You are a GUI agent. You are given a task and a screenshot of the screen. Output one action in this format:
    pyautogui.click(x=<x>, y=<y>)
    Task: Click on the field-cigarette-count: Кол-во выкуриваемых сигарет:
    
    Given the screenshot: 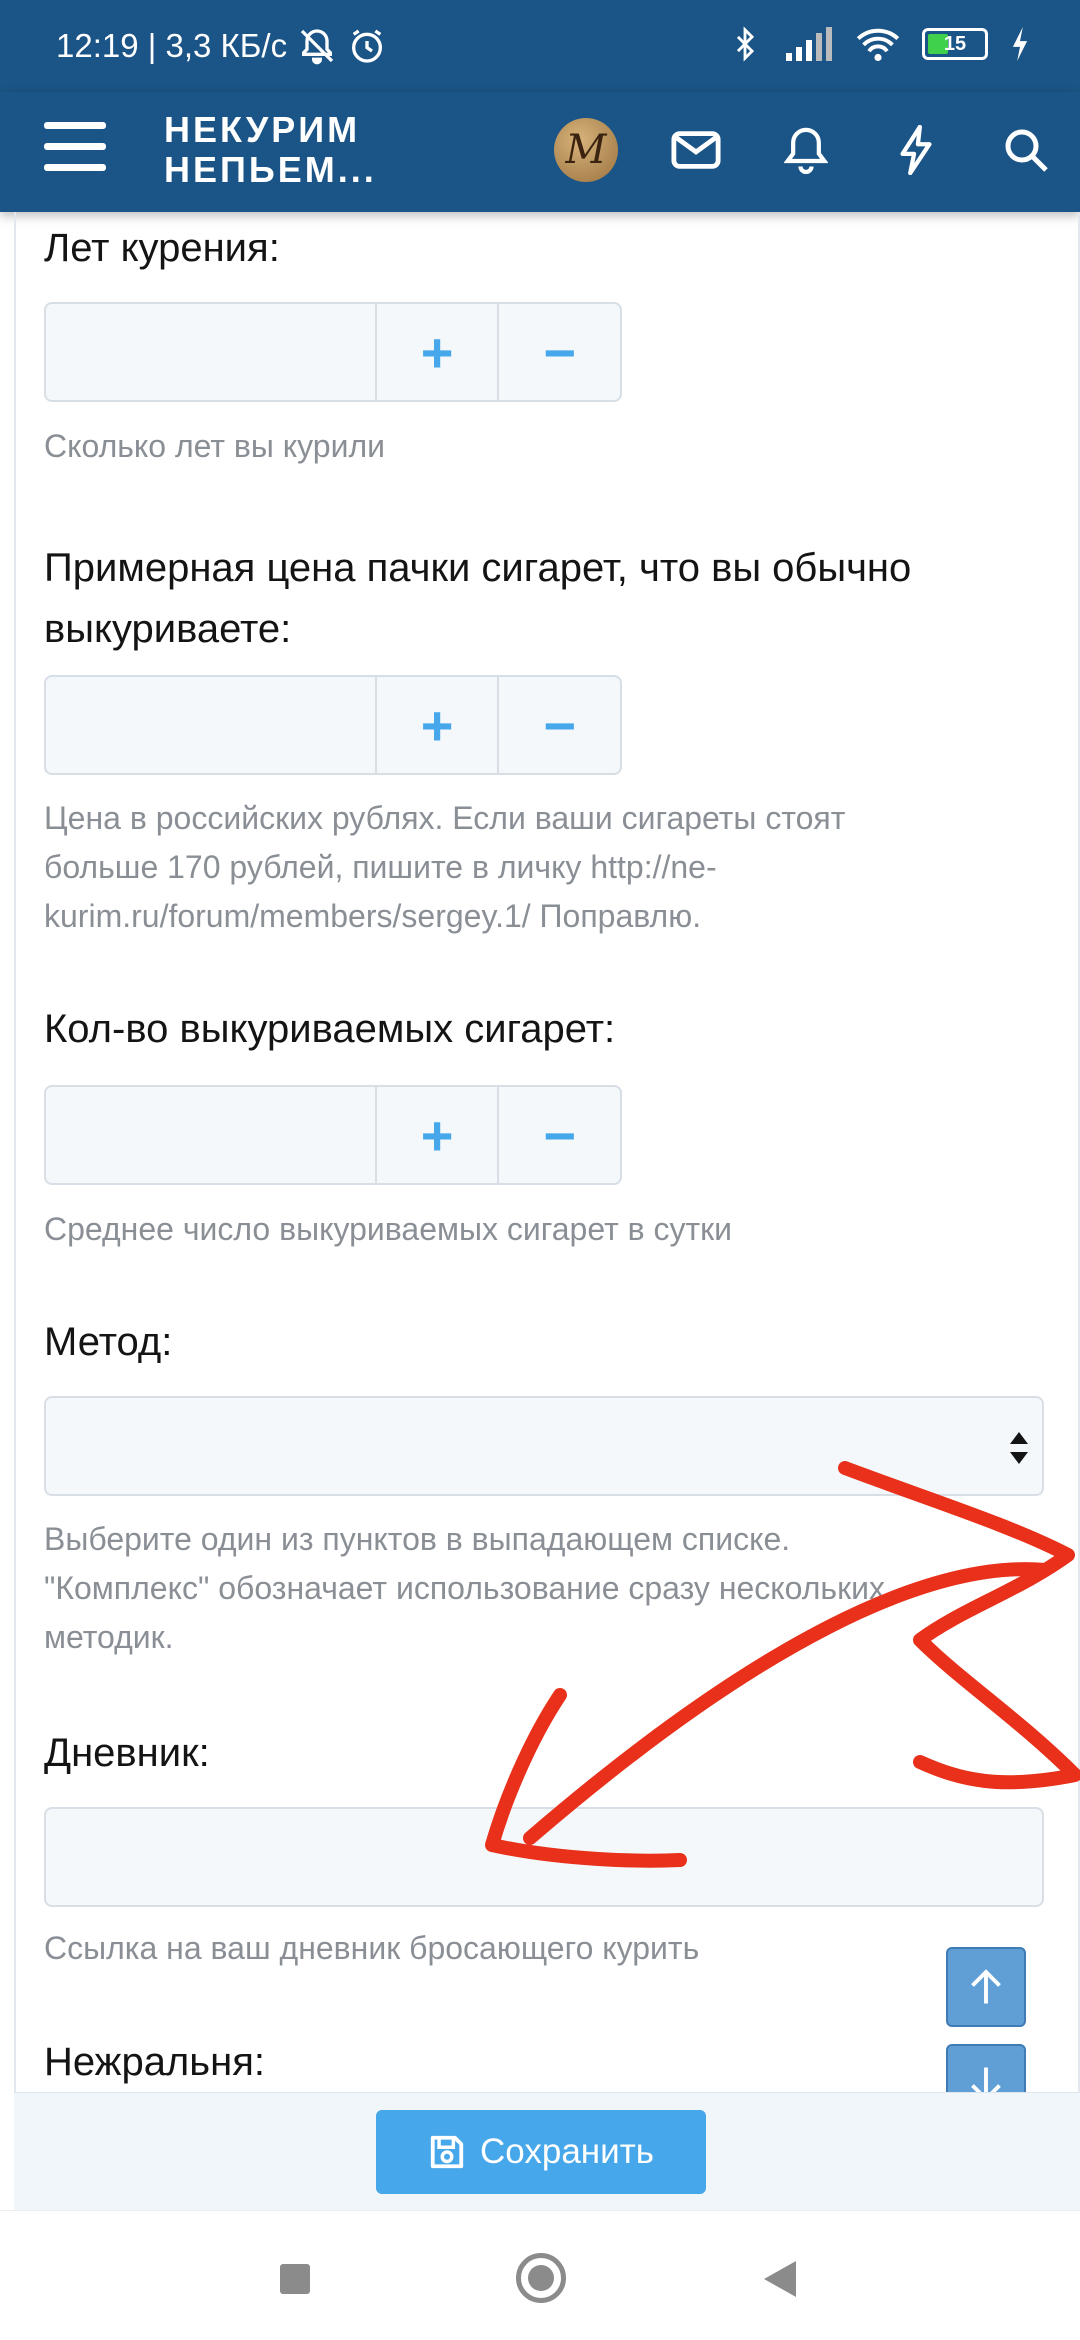 What is the action you would take?
    pyautogui.click(x=549, y=1029)
    